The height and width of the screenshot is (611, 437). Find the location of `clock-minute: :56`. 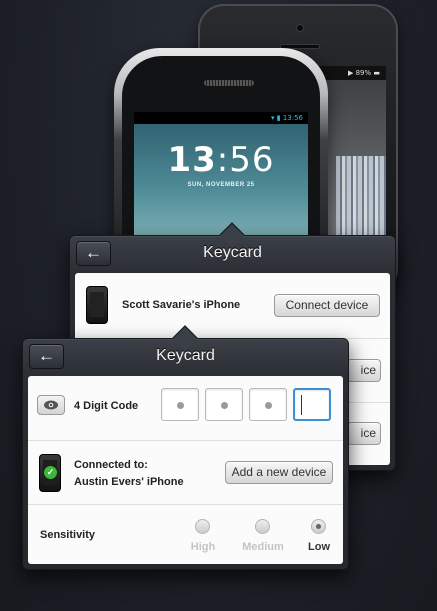

clock-minute: :56 is located at coordinates (245, 160).